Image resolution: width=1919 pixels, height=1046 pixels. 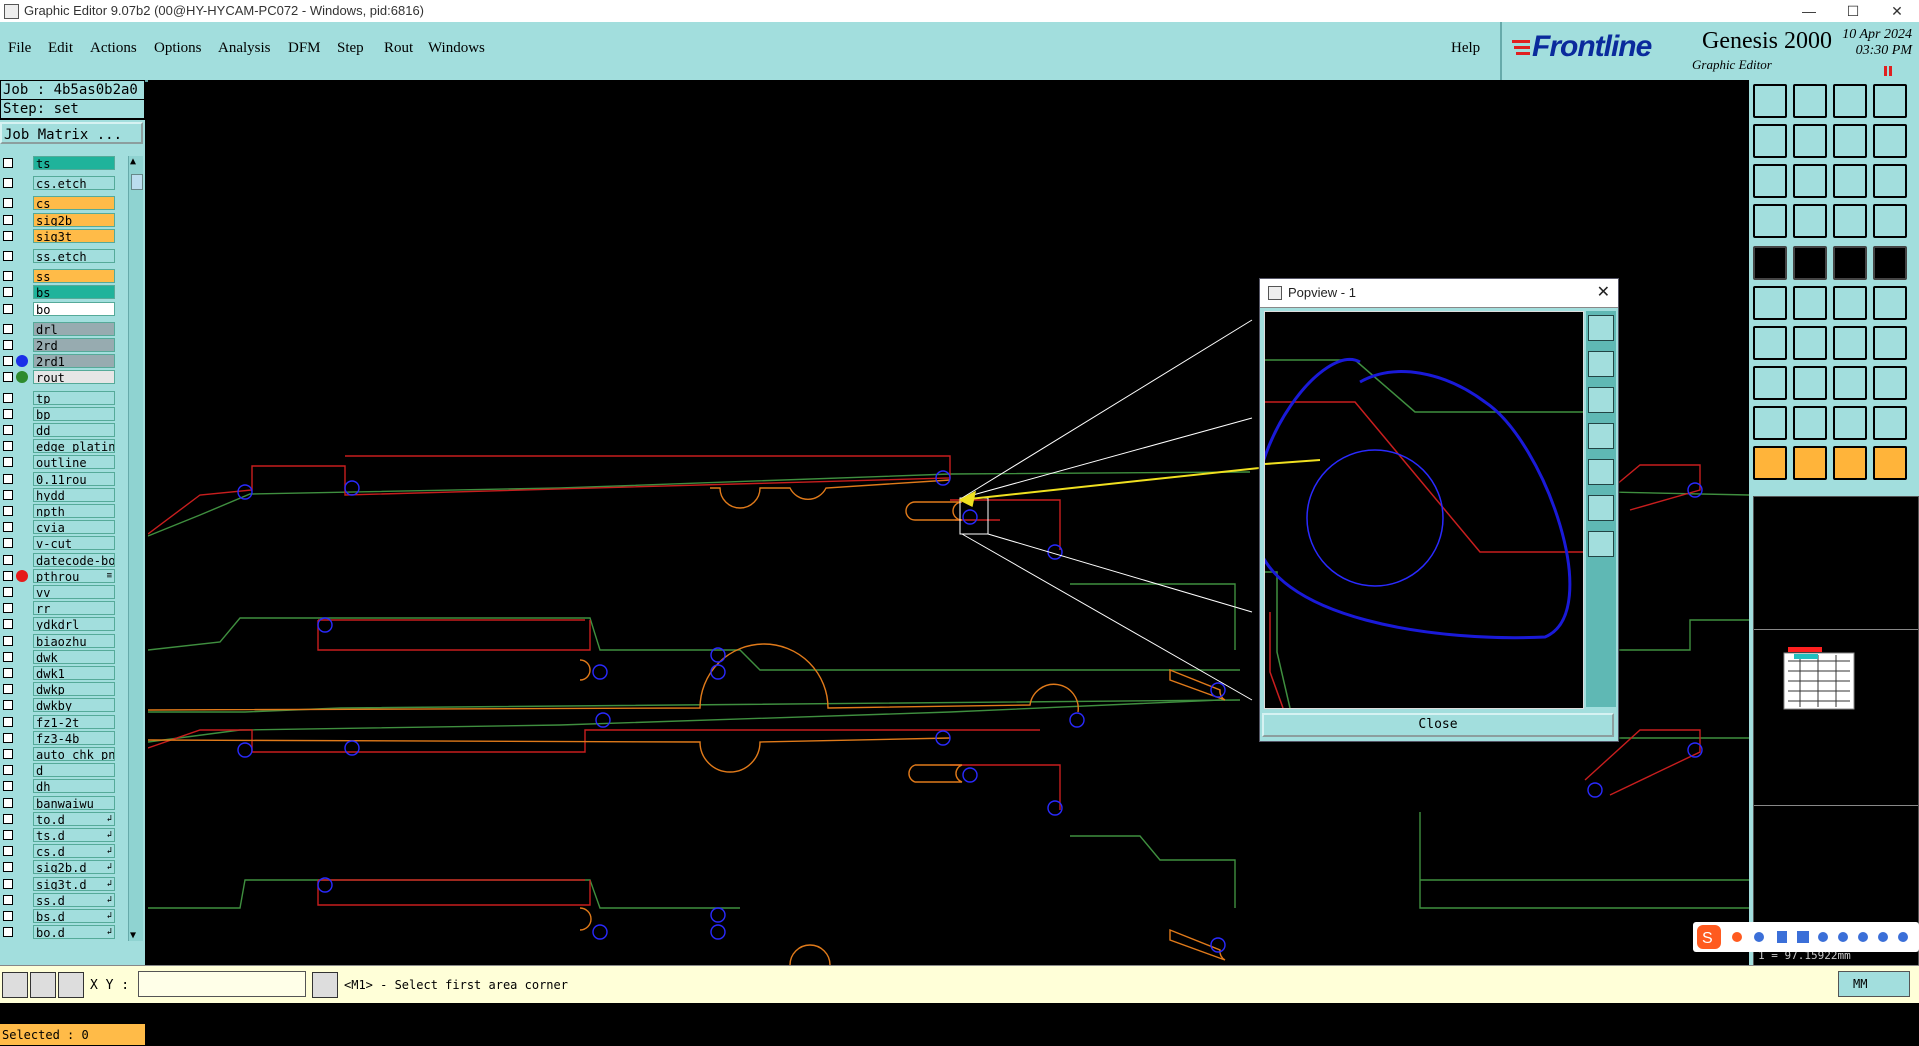 What do you see at coordinates (74, 916) in the screenshot?
I see `layer-name: bs.d` at bounding box center [74, 916].